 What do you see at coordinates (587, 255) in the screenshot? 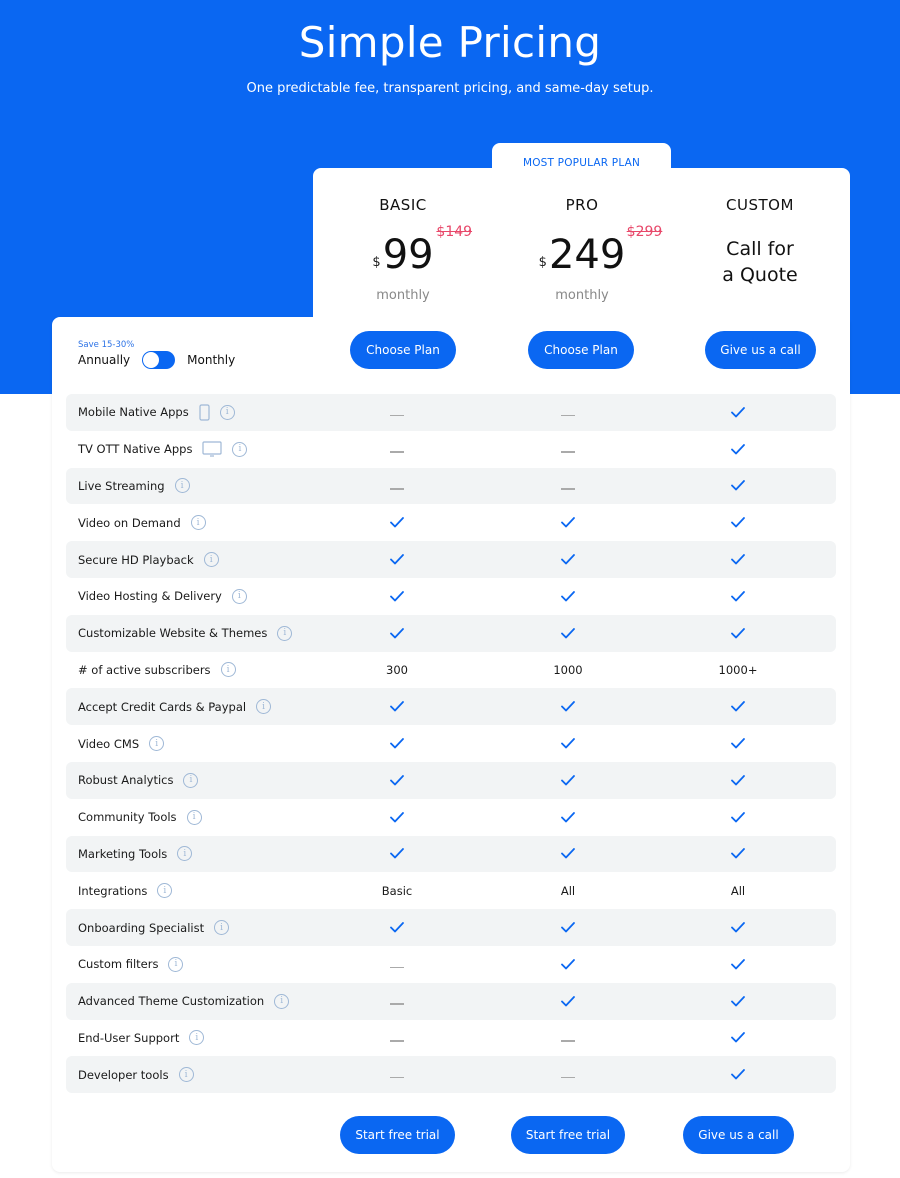
I see `price-amount: 249` at bounding box center [587, 255].